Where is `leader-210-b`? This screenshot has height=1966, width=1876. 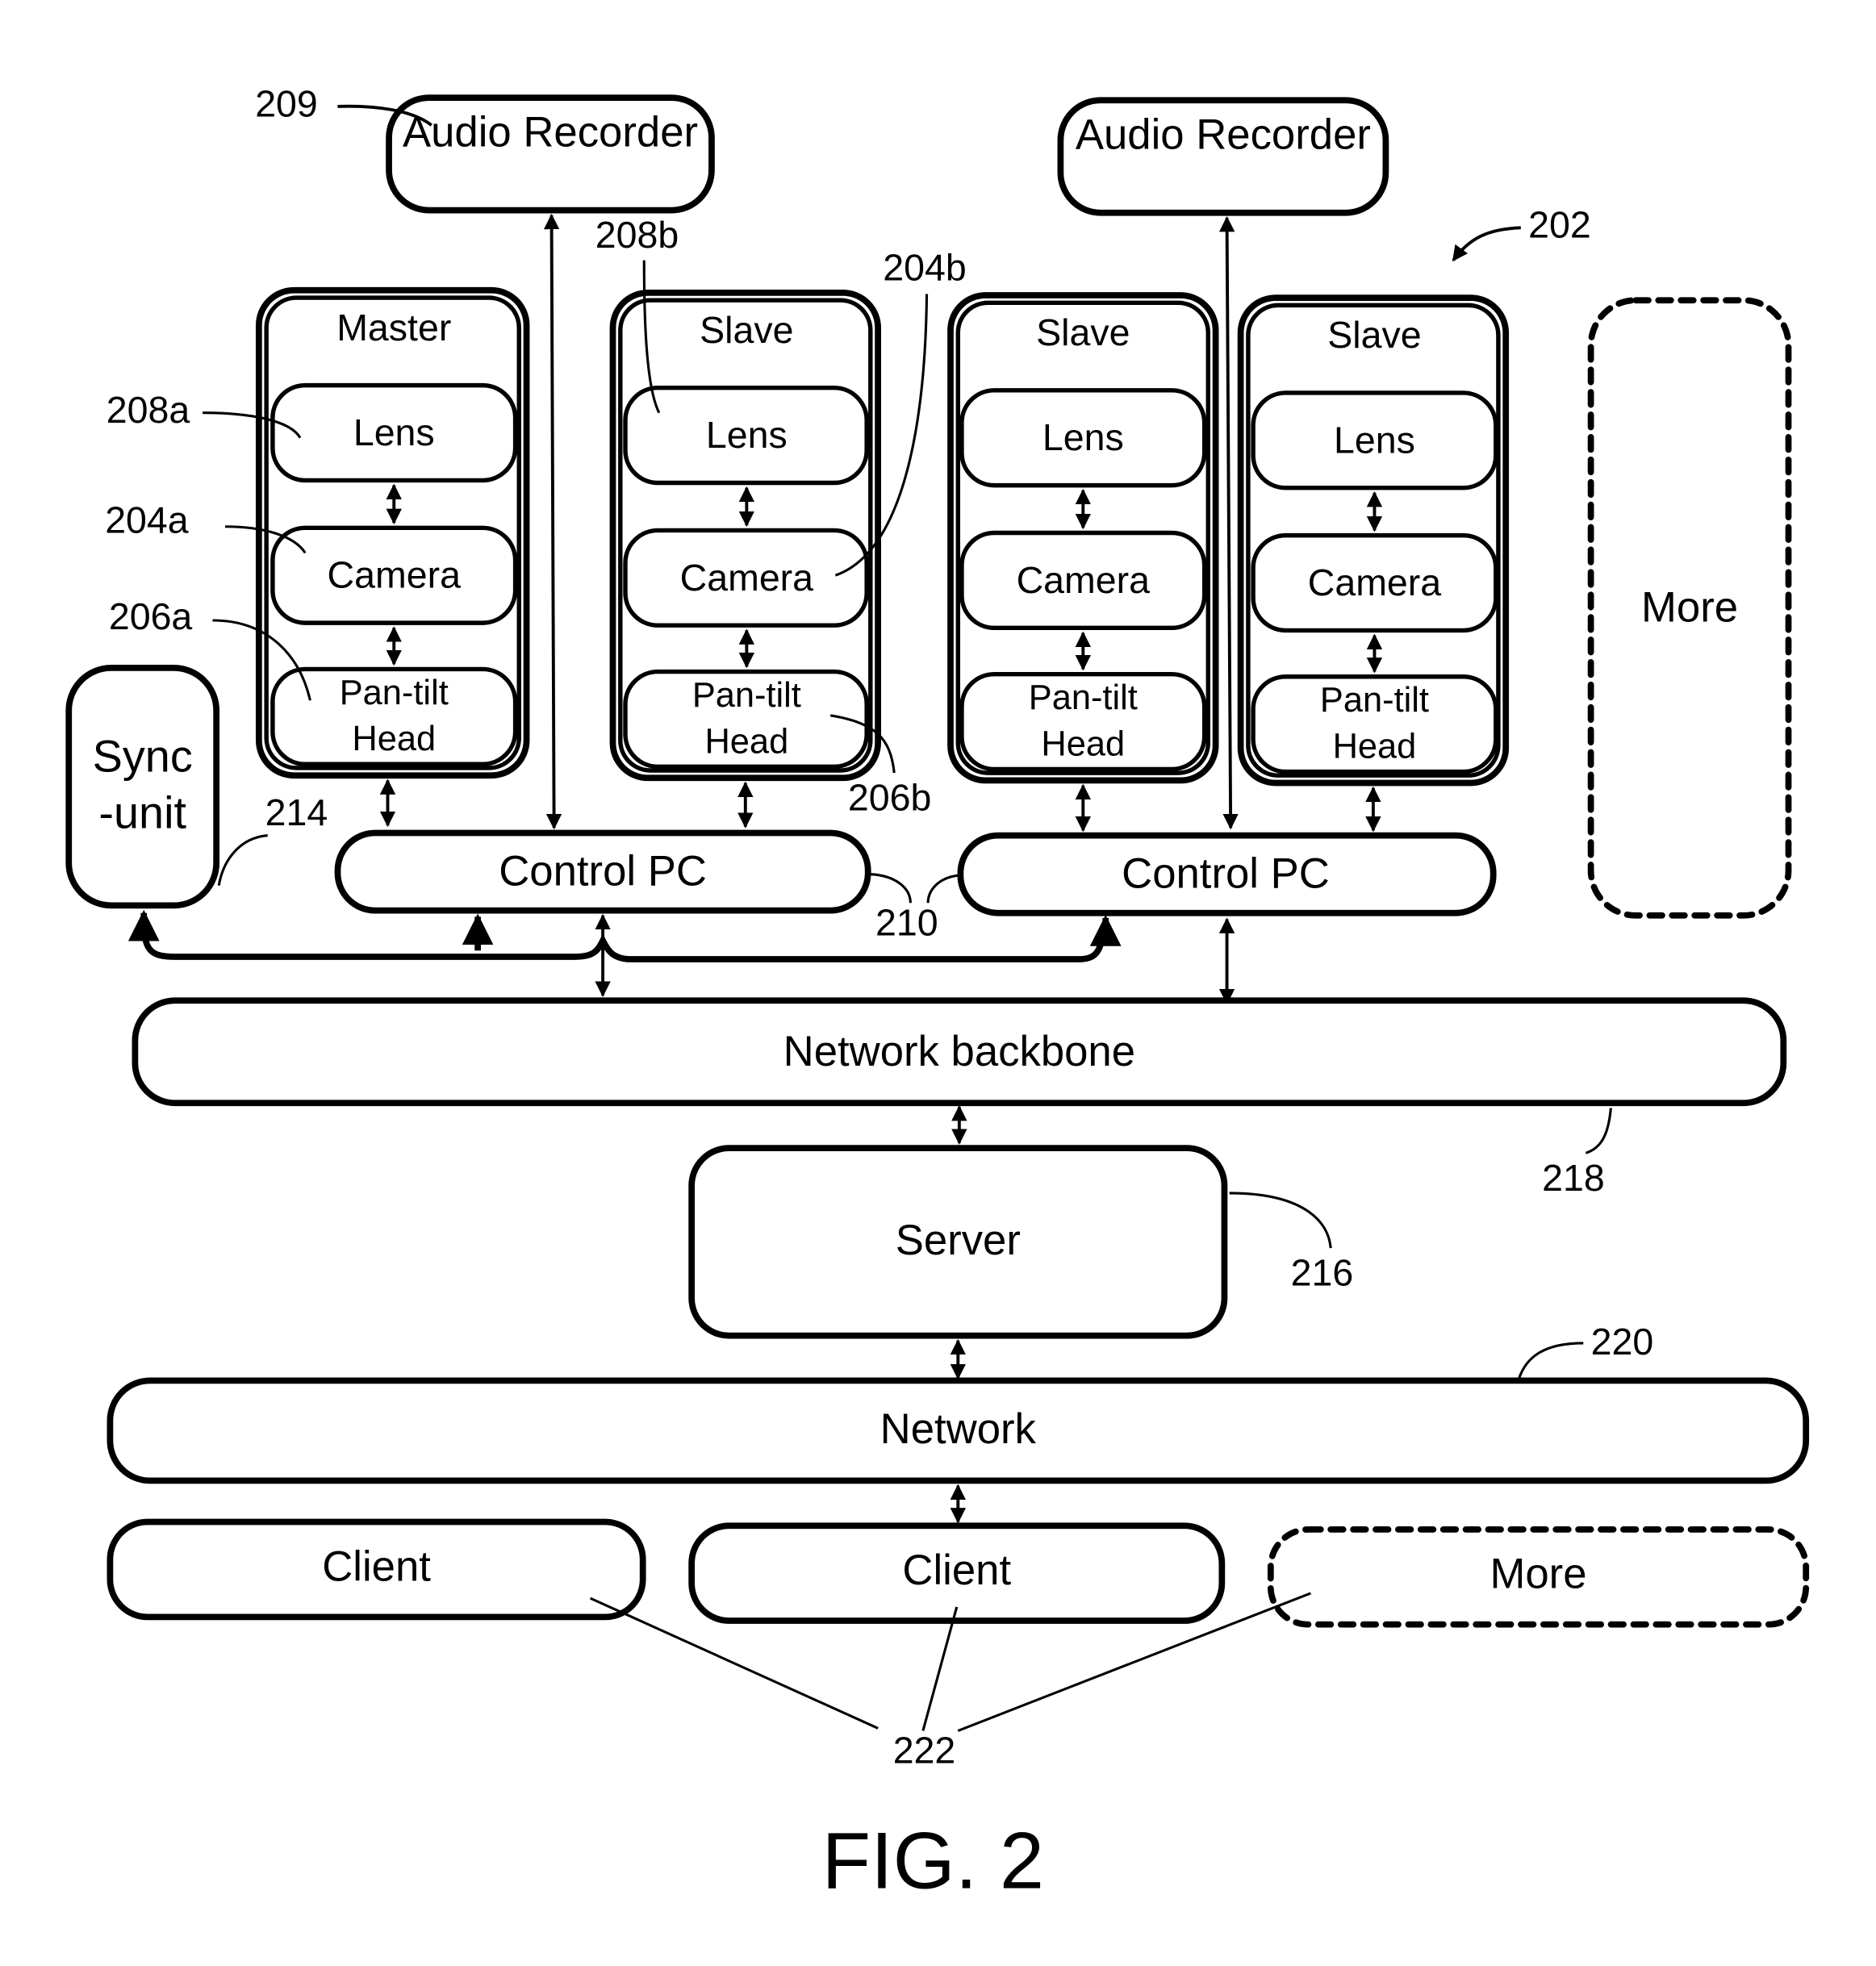 leader-210-b is located at coordinates (943, 889).